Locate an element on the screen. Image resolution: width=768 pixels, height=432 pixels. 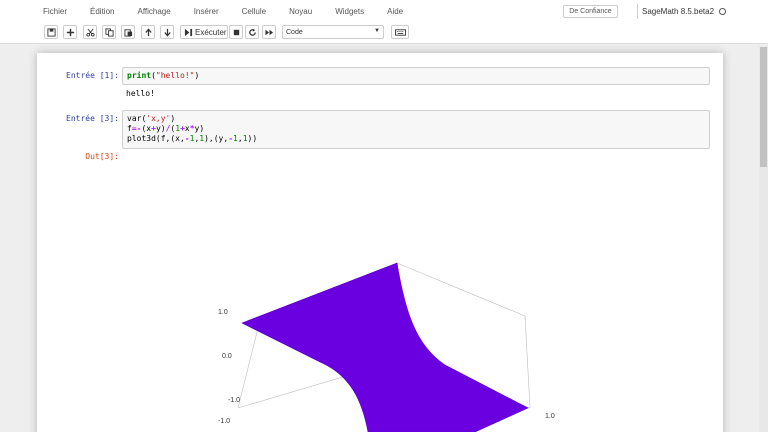
cell-2-code-line-3: plot3d(f,(x,-1,1),(y,-1,1)) is located at coordinates (192, 138).